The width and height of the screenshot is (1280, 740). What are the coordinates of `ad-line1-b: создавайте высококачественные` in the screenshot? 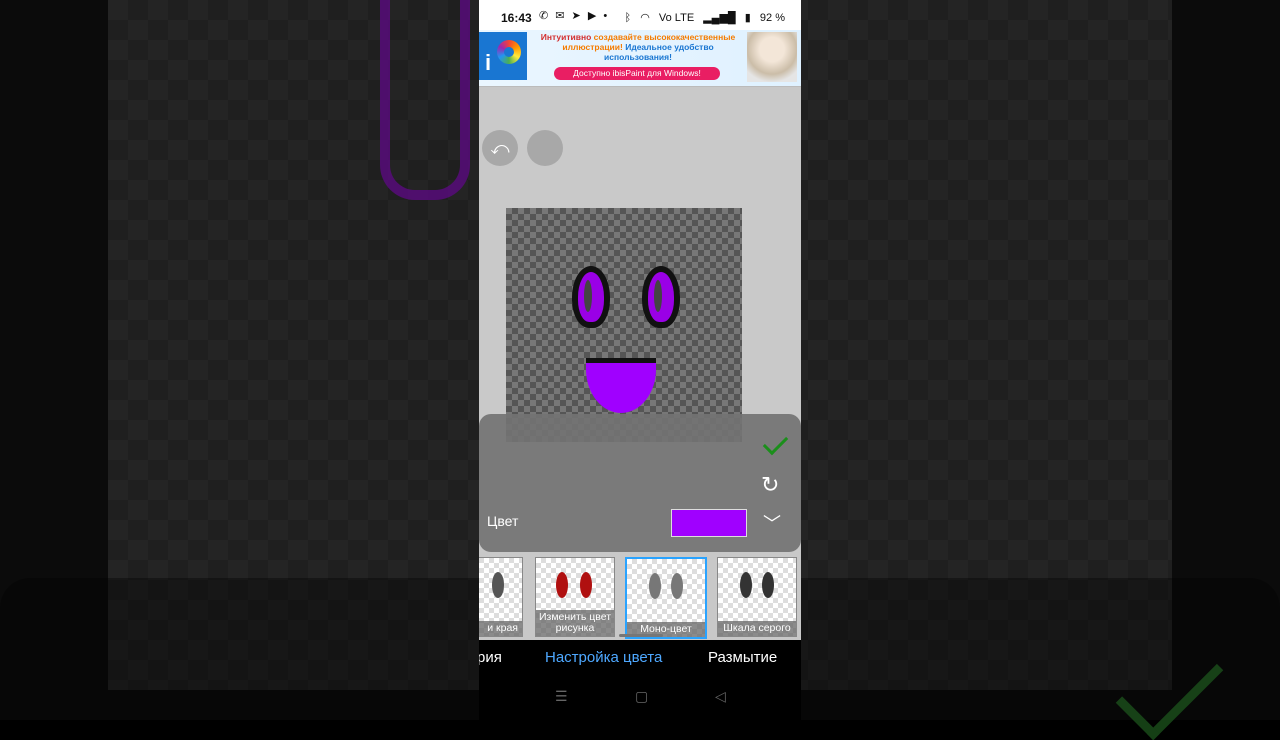 It's located at (664, 37).